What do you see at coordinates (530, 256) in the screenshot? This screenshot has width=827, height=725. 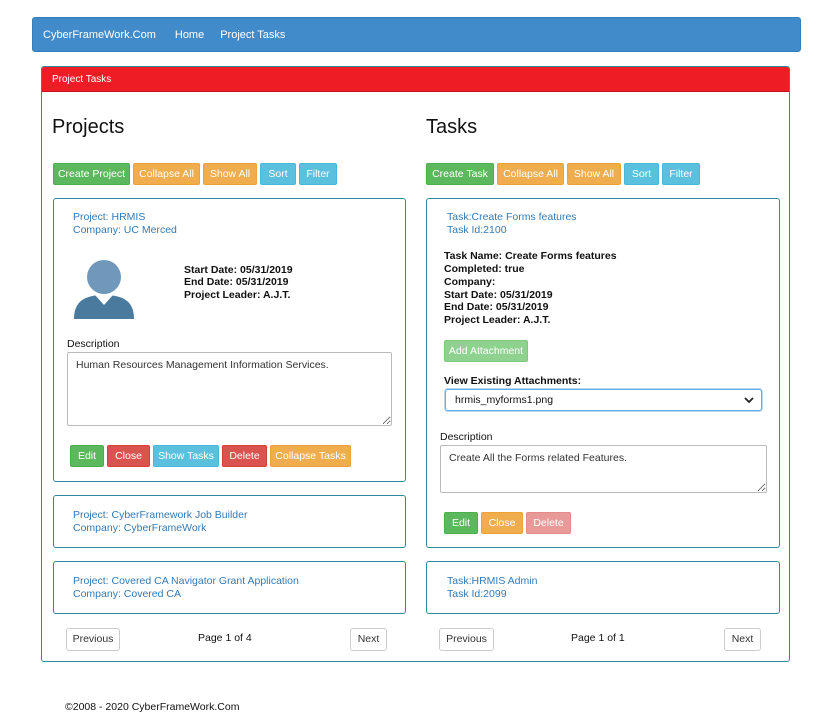 I see `task-name-detail: Task Name: Create Forms features` at bounding box center [530, 256].